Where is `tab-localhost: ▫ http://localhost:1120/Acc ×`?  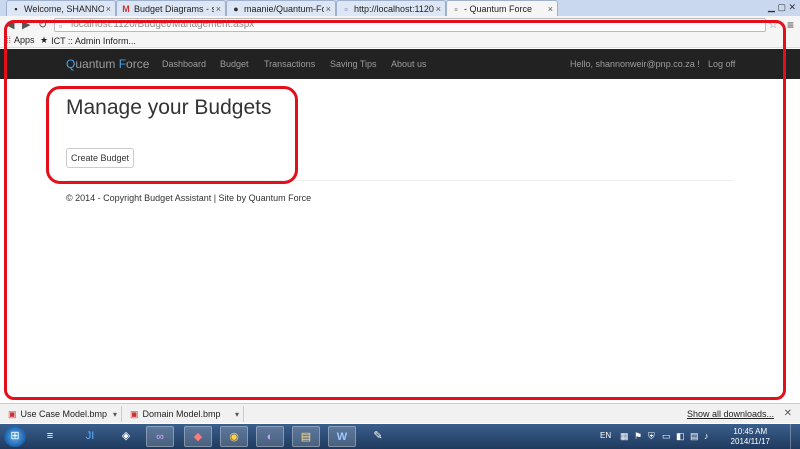
tab-localhost: ▫ http://localhost:1120/Acc × is located at coordinates (391, 8).